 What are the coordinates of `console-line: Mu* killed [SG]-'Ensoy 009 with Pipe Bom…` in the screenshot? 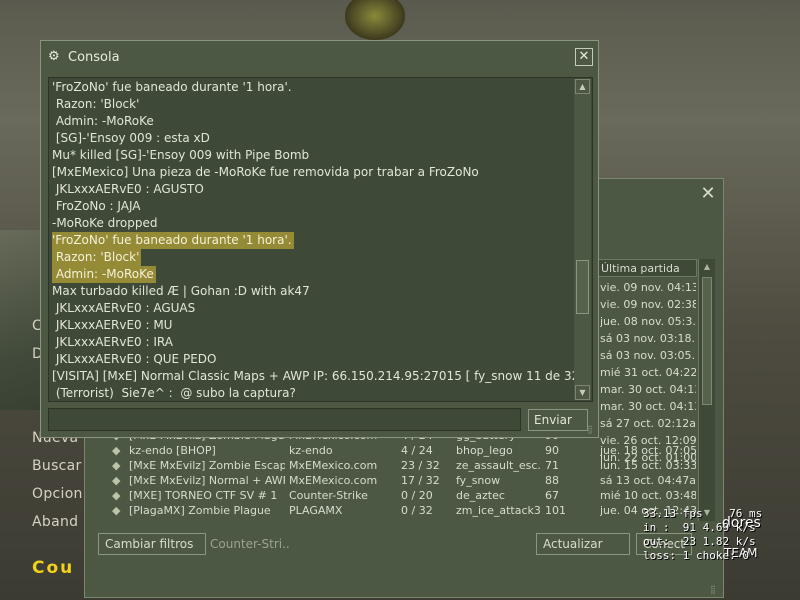 It's located at (181, 155).